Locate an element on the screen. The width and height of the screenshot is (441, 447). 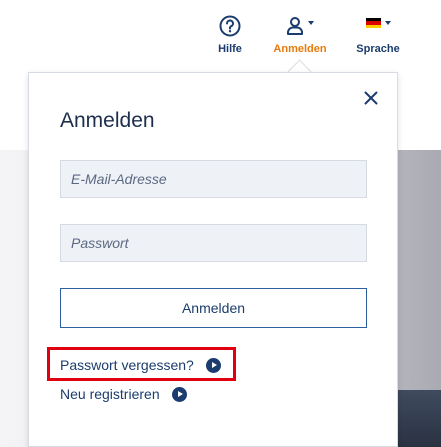
forgot-password-label: Passwort vergessen? is located at coordinates (127, 365).